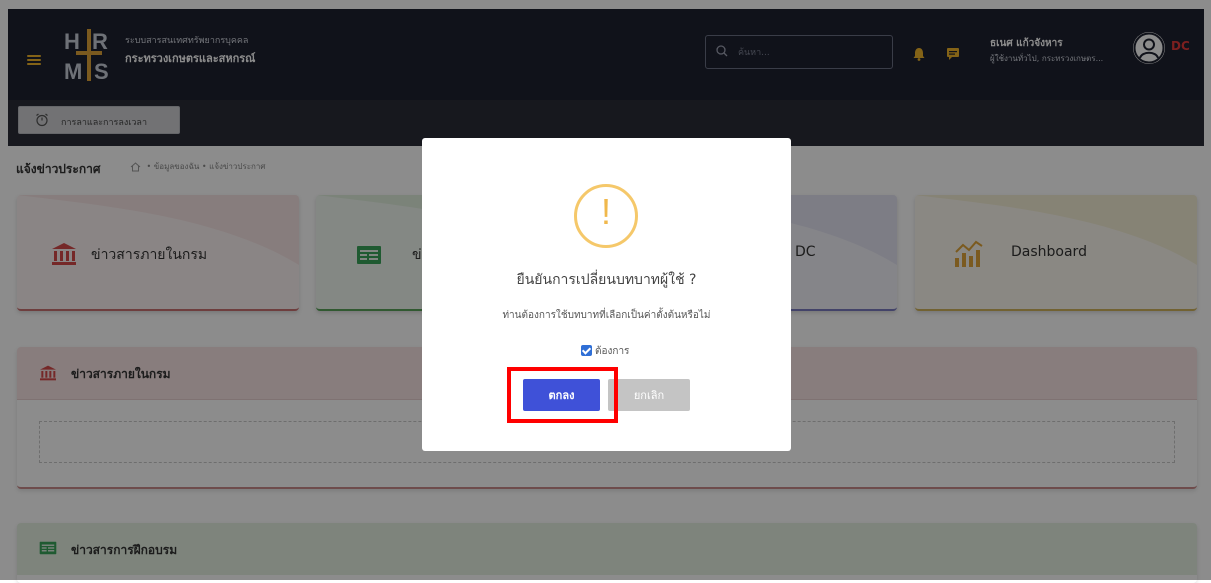 The height and width of the screenshot is (583, 1211). What do you see at coordinates (612, 351) in the screenshot?
I see `checkbox-label: ต้องการ` at bounding box center [612, 351].